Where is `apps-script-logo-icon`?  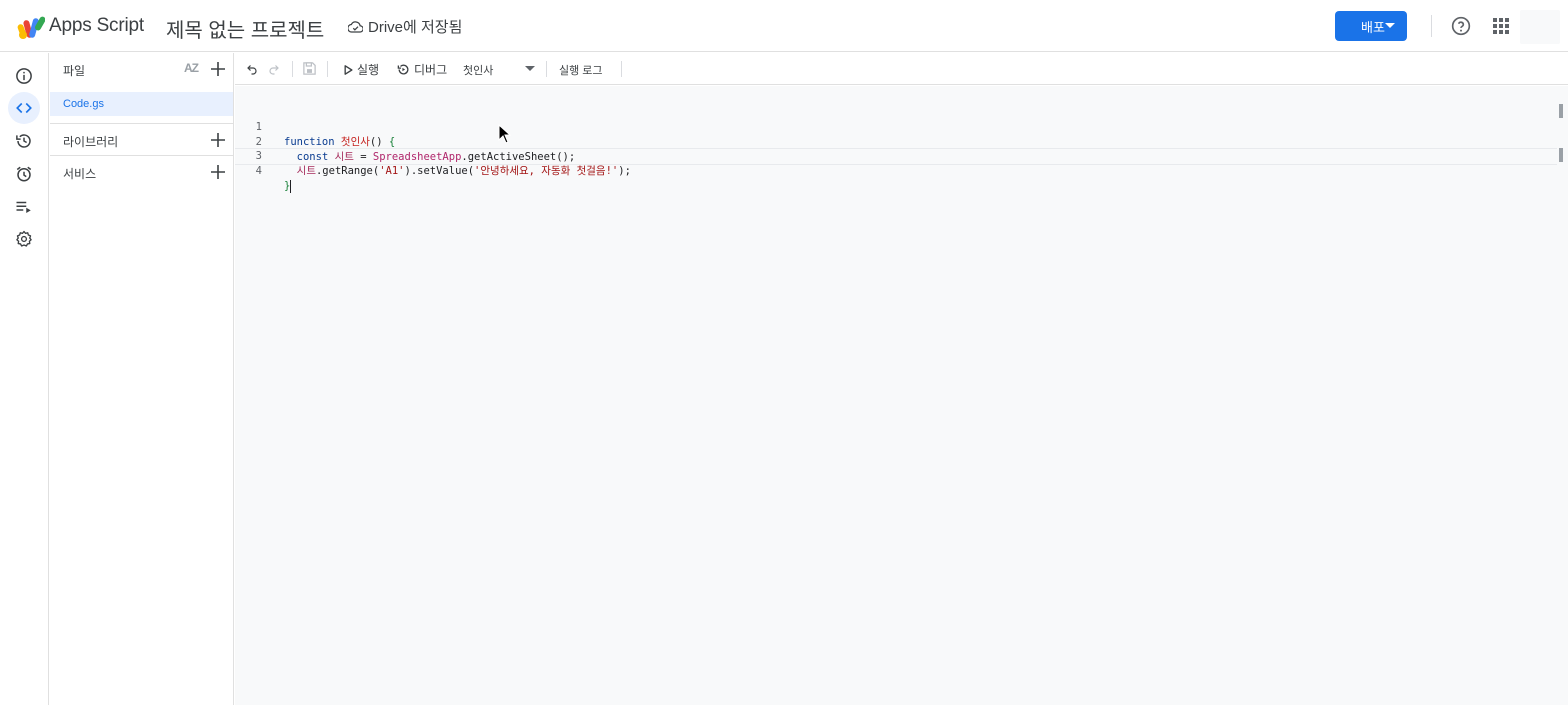 apps-script-logo-icon is located at coordinates (31, 27).